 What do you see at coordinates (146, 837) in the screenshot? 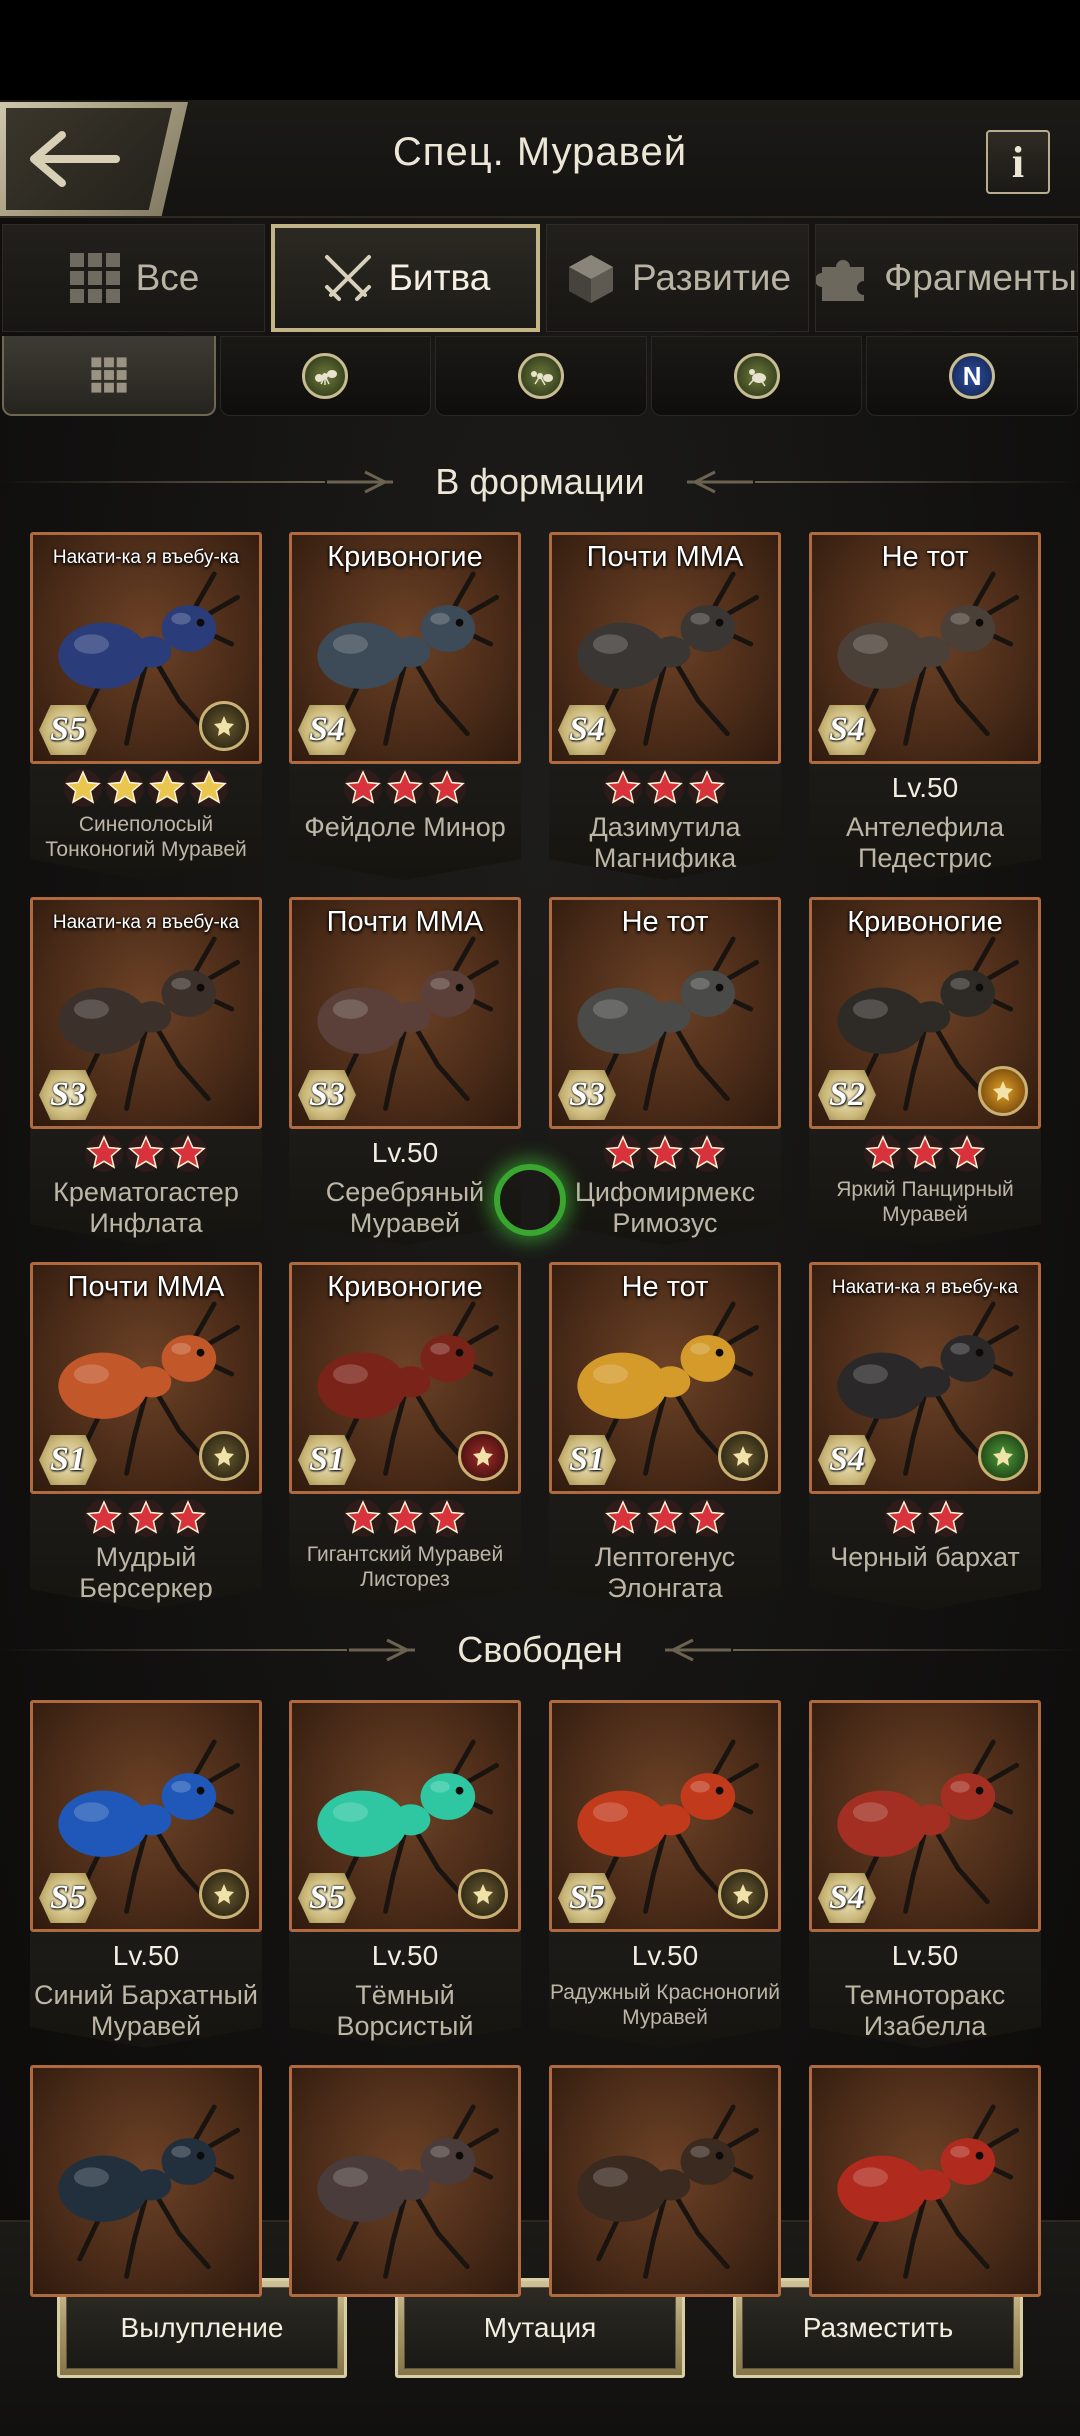
I see `ant-name: Синеполосый Тонконогий Муравей` at bounding box center [146, 837].